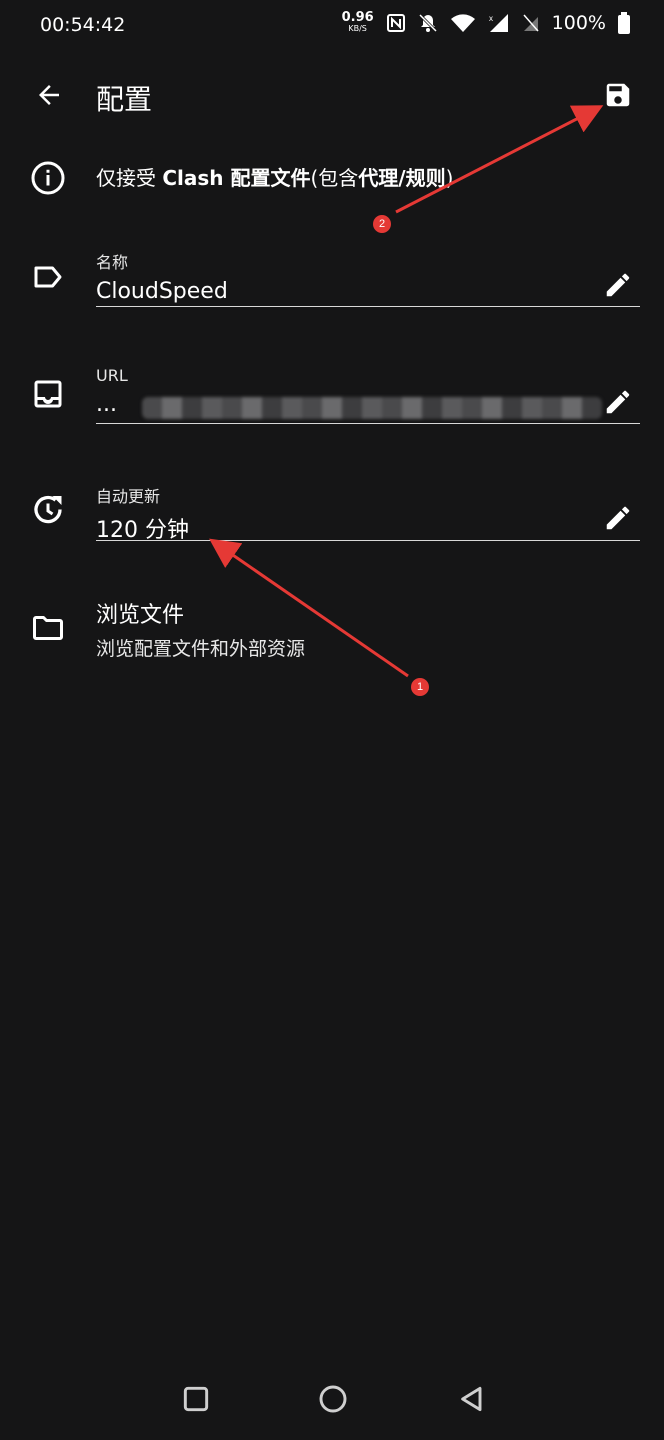 The image size is (664, 1440). I want to click on home-nav-icon, so click(333, 1399).